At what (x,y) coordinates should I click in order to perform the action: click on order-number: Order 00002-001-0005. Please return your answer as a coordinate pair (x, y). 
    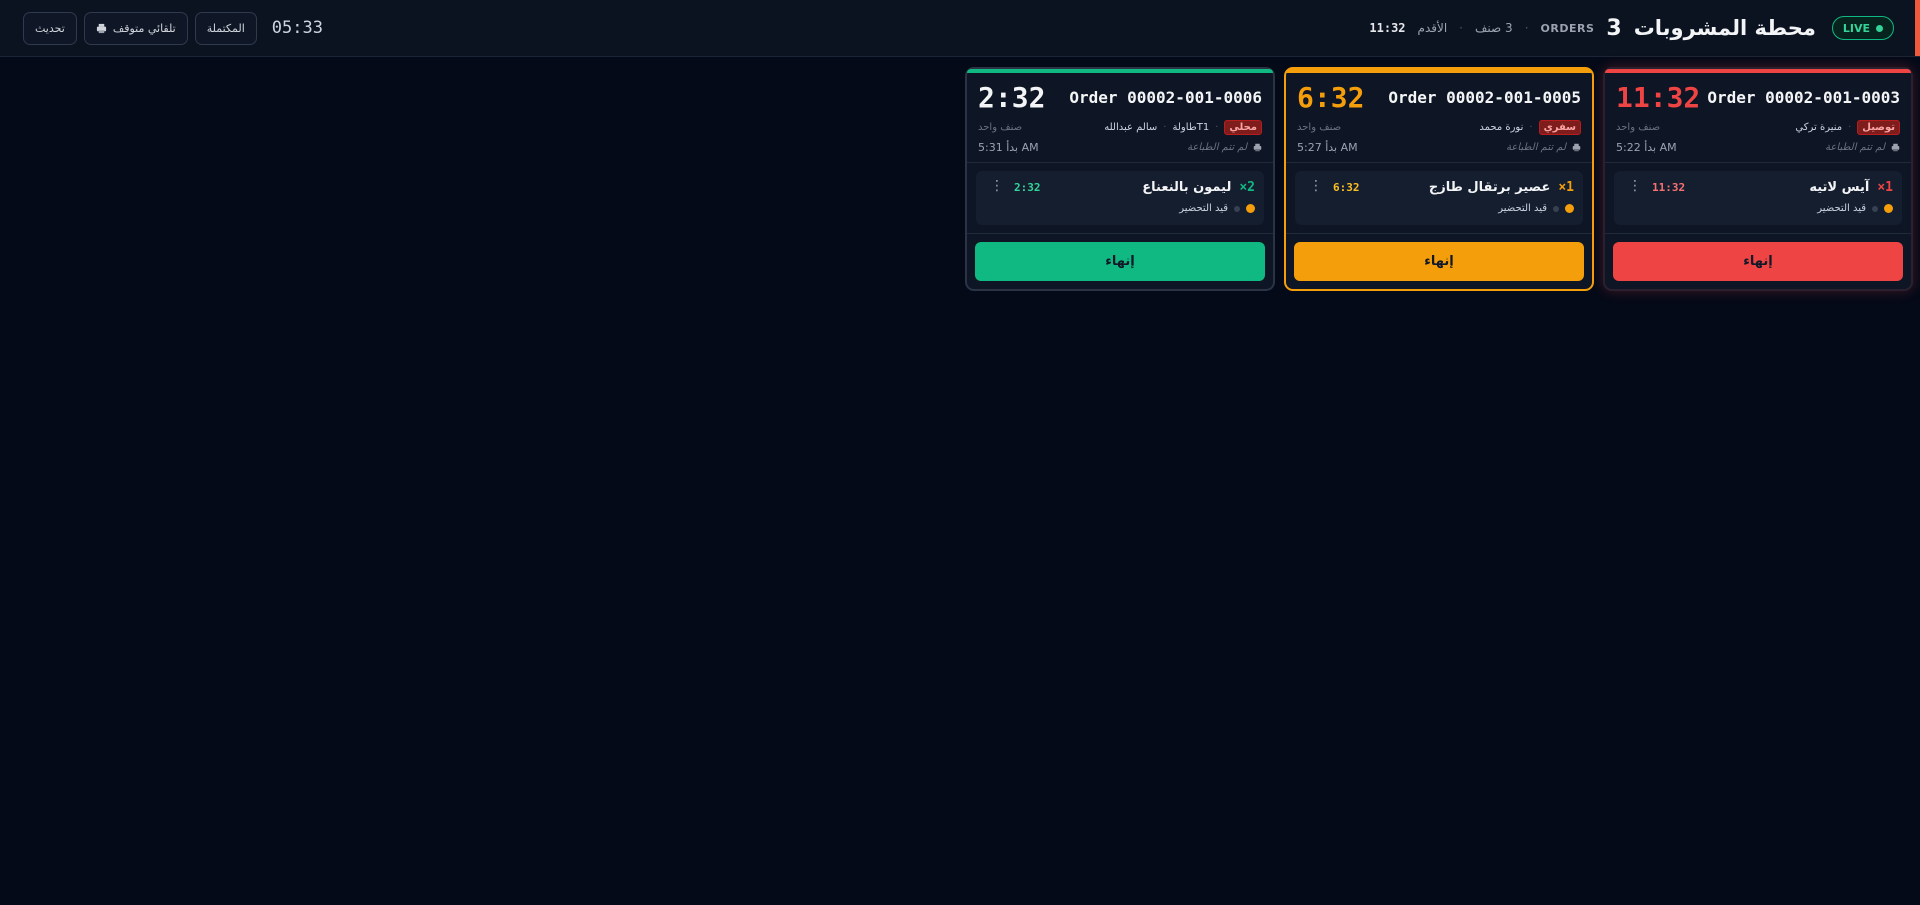
    Looking at the image, I should click on (1484, 97).